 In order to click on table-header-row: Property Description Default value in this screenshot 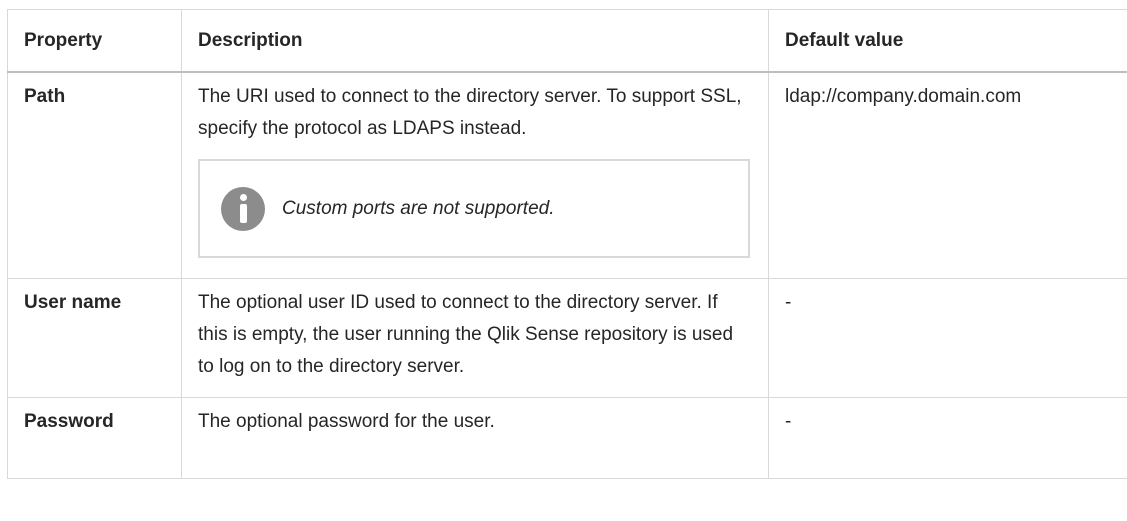, I will do `click(567, 41)`.